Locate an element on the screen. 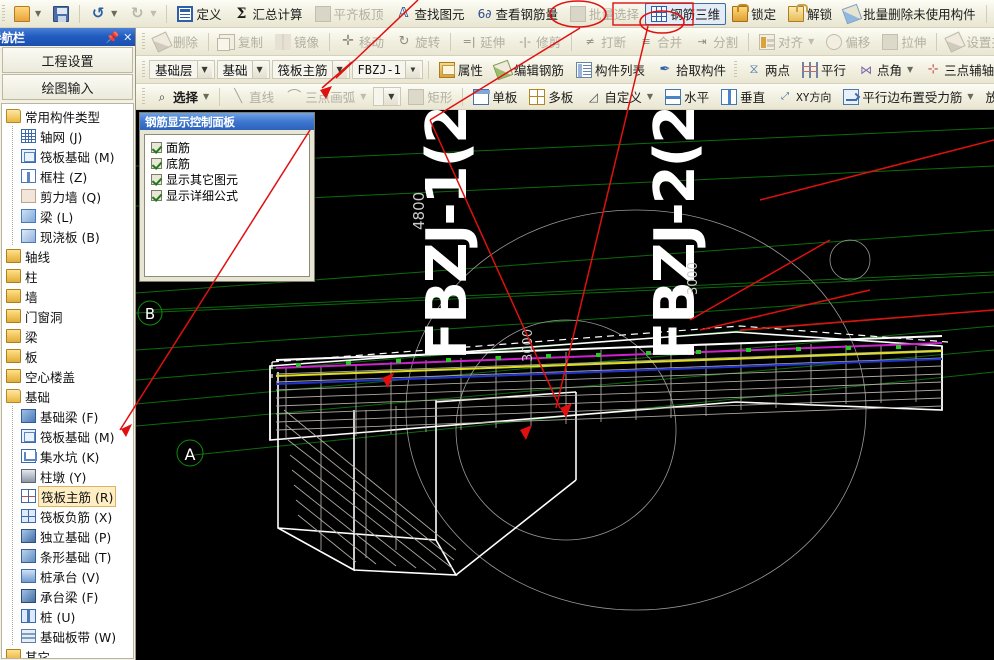 This screenshot has height=660, width=994. copy-button: 复制 is located at coordinates (241, 42).